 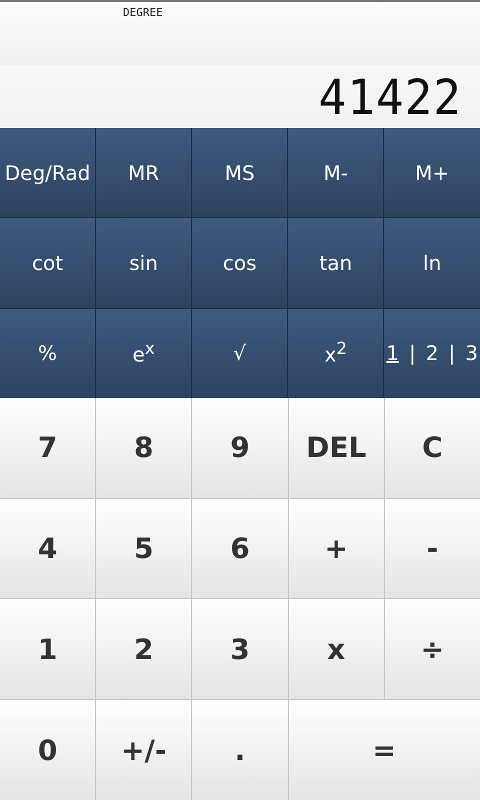 What do you see at coordinates (48, 263) in the screenshot?
I see `function-key: cot` at bounding box center [48, 263].